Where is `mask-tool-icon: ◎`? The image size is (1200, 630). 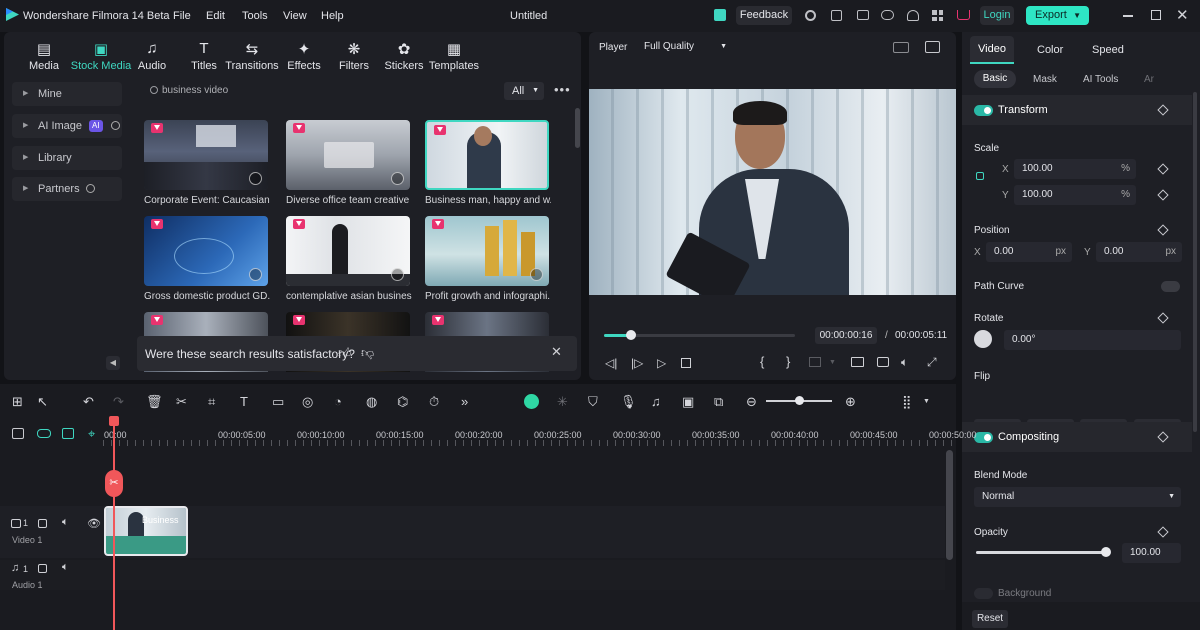
mask-tool-icon: ◎ is located at coordinates (307, 402).